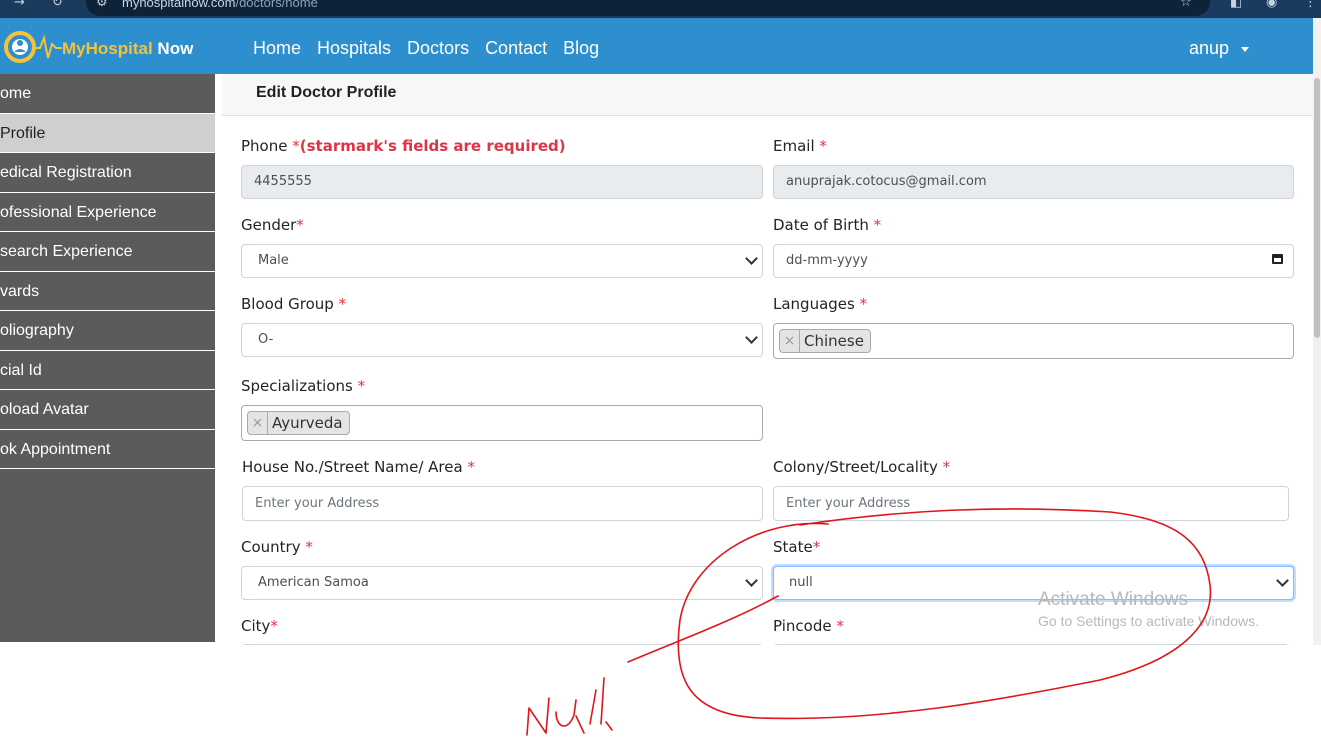  What do you see at coordinates (516, 48) in the screenshot?
I see `nav-contact: Contact` at bounding box center [516, 48].